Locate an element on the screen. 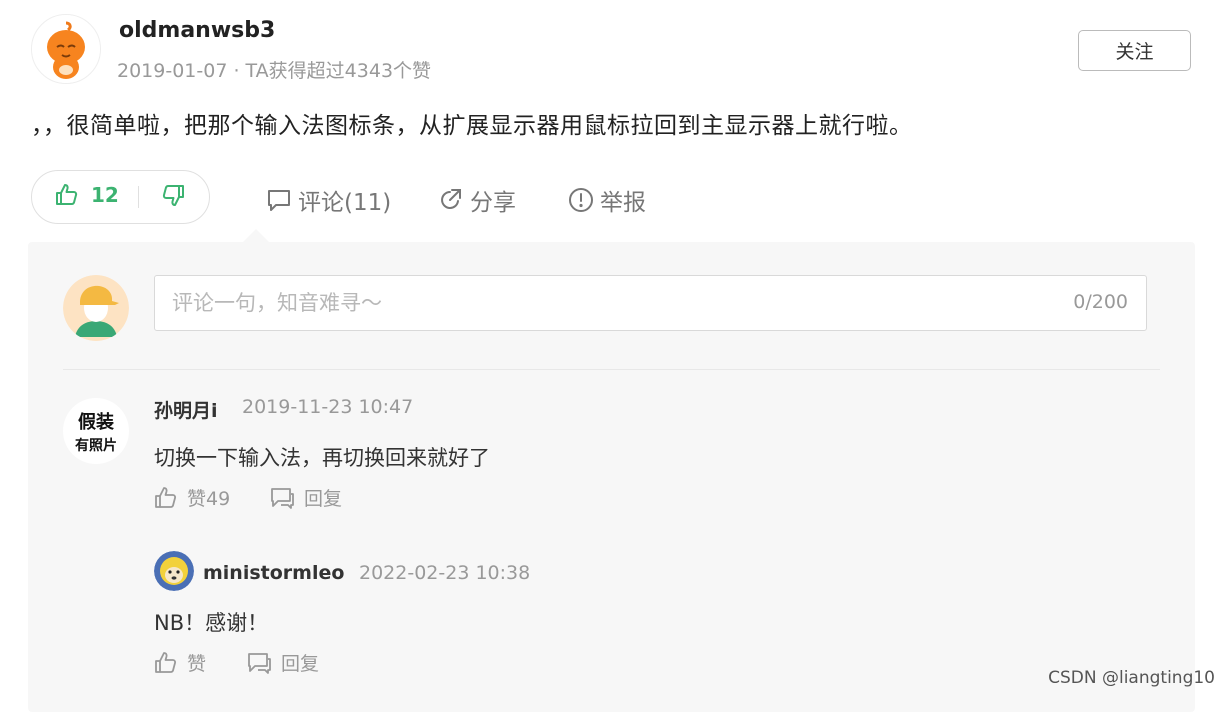  comment-like-label: 赞49 is located at coordinates (209, 499).